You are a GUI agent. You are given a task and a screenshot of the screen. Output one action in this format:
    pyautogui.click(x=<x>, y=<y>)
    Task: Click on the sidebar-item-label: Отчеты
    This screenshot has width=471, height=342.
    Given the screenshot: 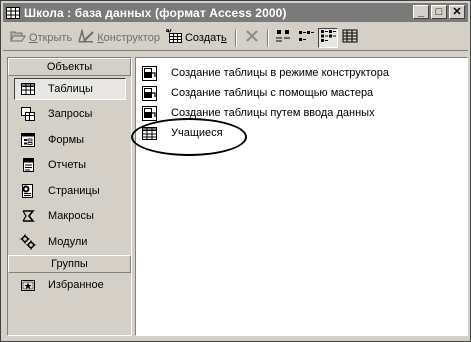 What is the action you would take?
    pyautogui.click(x=67, y=165)
    